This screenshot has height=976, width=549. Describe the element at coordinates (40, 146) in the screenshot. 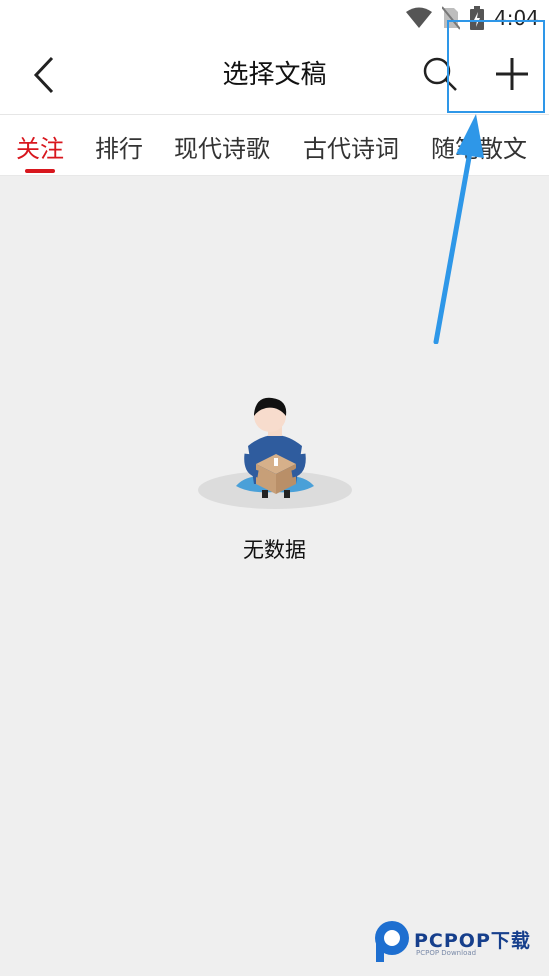

I see `tab-follow: 关注` at that location.